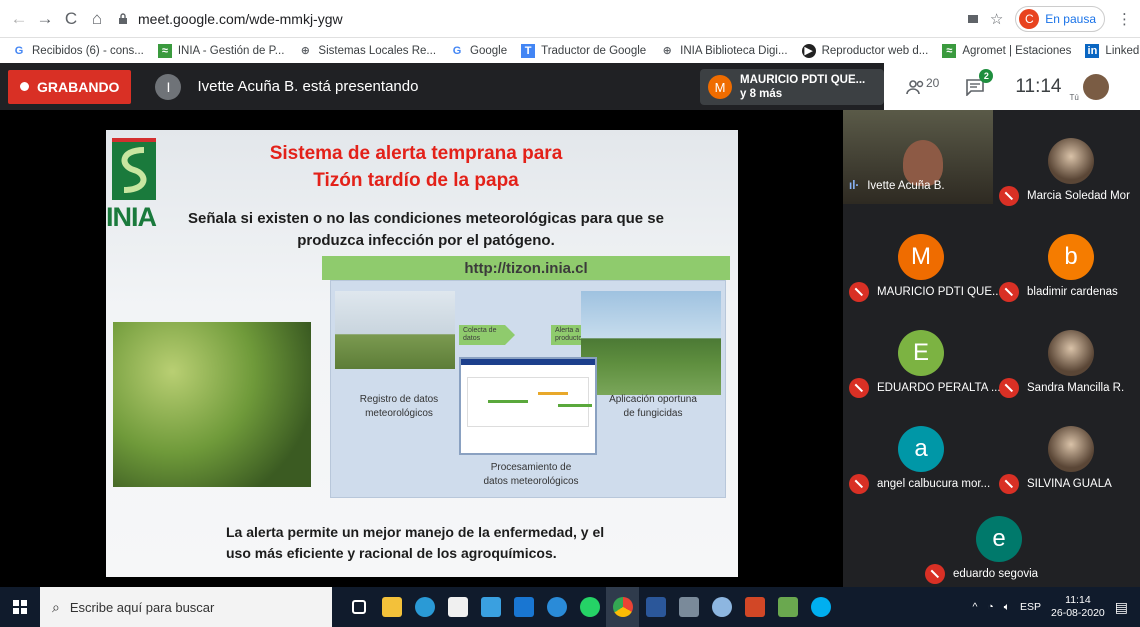 This screenshot has width=1140, height=627. Describe the element at coordinates (949, 50) in the screenshot. I see `agromet-icon: ≈` at that location.